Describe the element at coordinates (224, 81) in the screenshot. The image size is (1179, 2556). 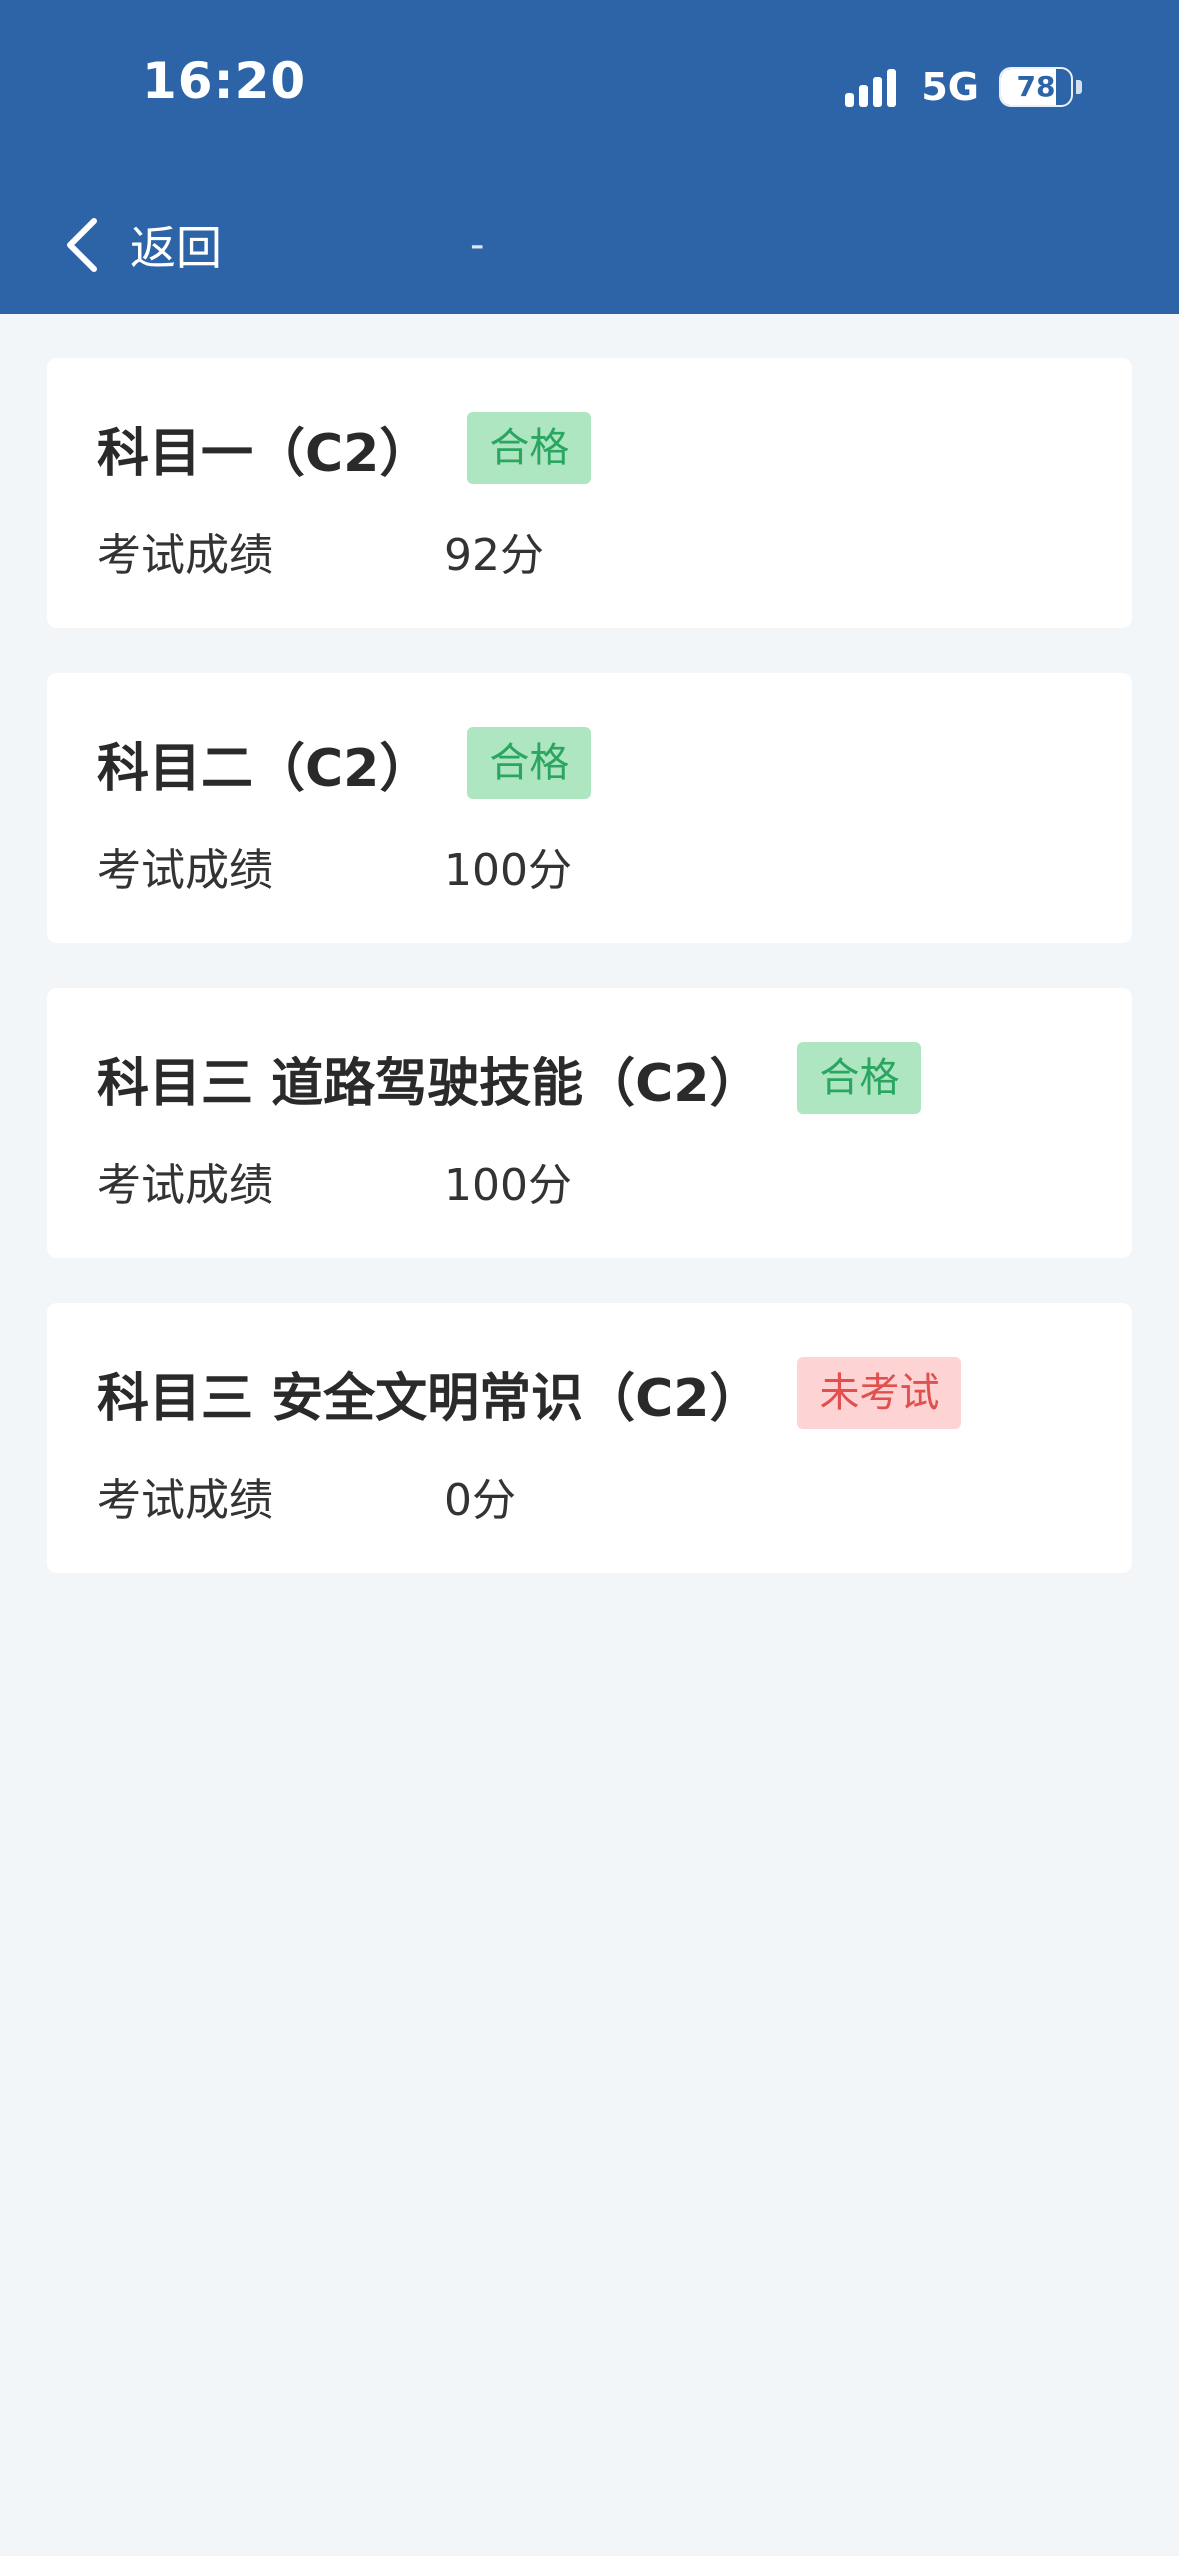
I see `status-time: 16:20` at that location.